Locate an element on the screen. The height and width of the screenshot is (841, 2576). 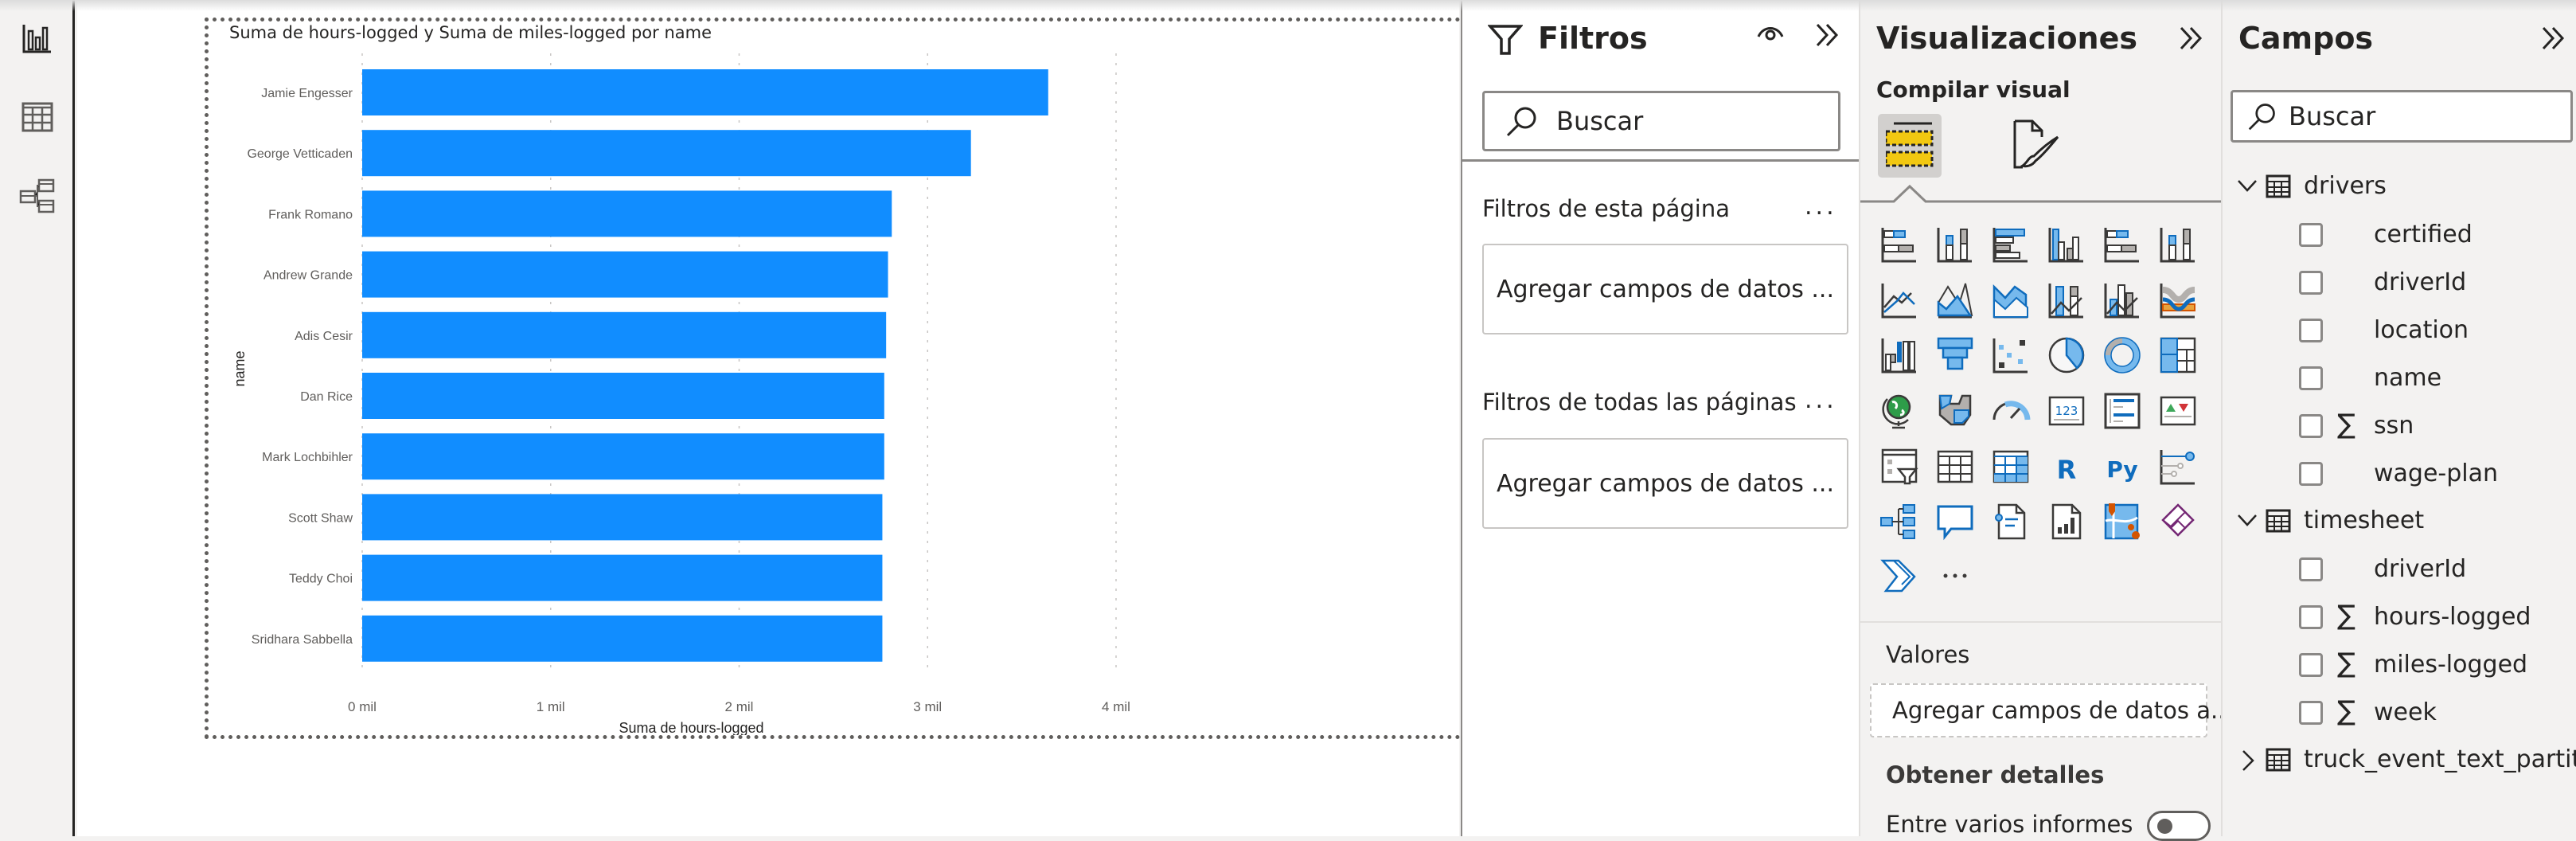
stacked-bar-chart-icon is located at coordinates (1898, 246).